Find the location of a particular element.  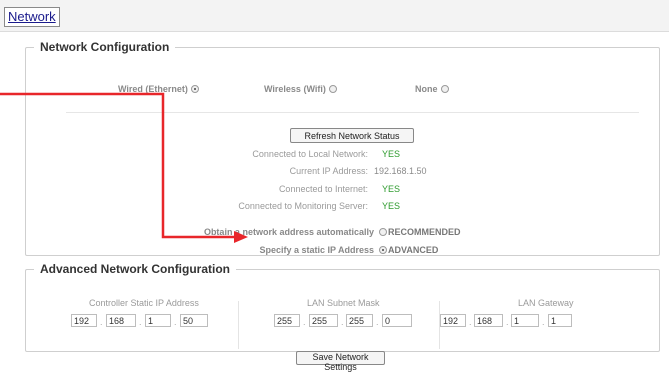

tab-bar: Network is located at coordinates (334, 16).